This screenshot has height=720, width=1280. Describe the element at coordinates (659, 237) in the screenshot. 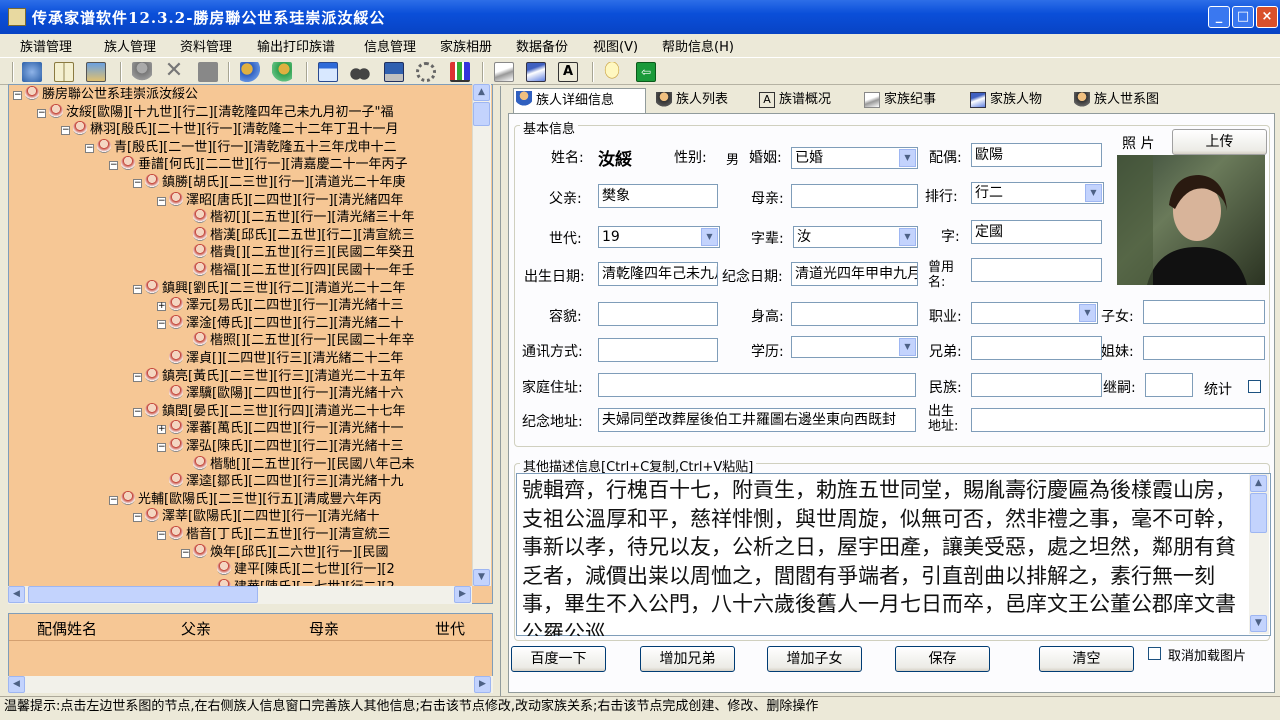

I see `generation-select: 19 ▼` at that location.